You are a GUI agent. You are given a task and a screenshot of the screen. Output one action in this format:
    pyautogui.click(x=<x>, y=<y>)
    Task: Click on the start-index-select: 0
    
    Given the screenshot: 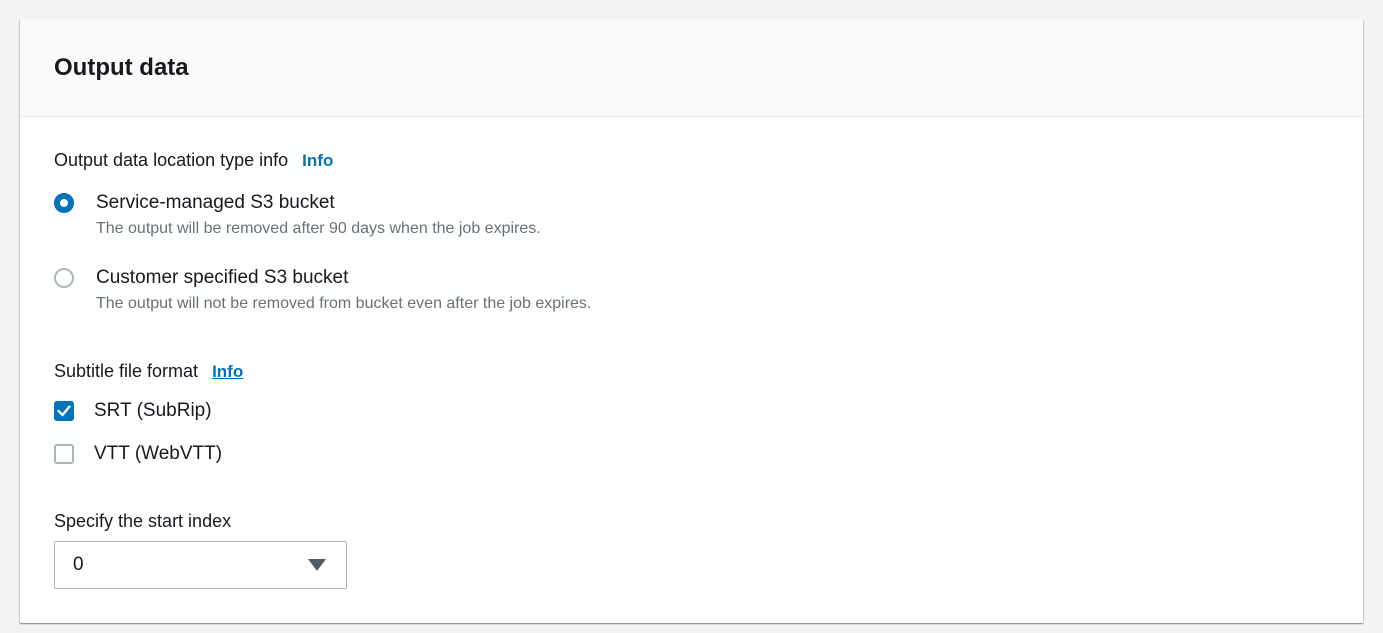 What is the action you would take?
    pyautogui.click(x=200, y=565)
    